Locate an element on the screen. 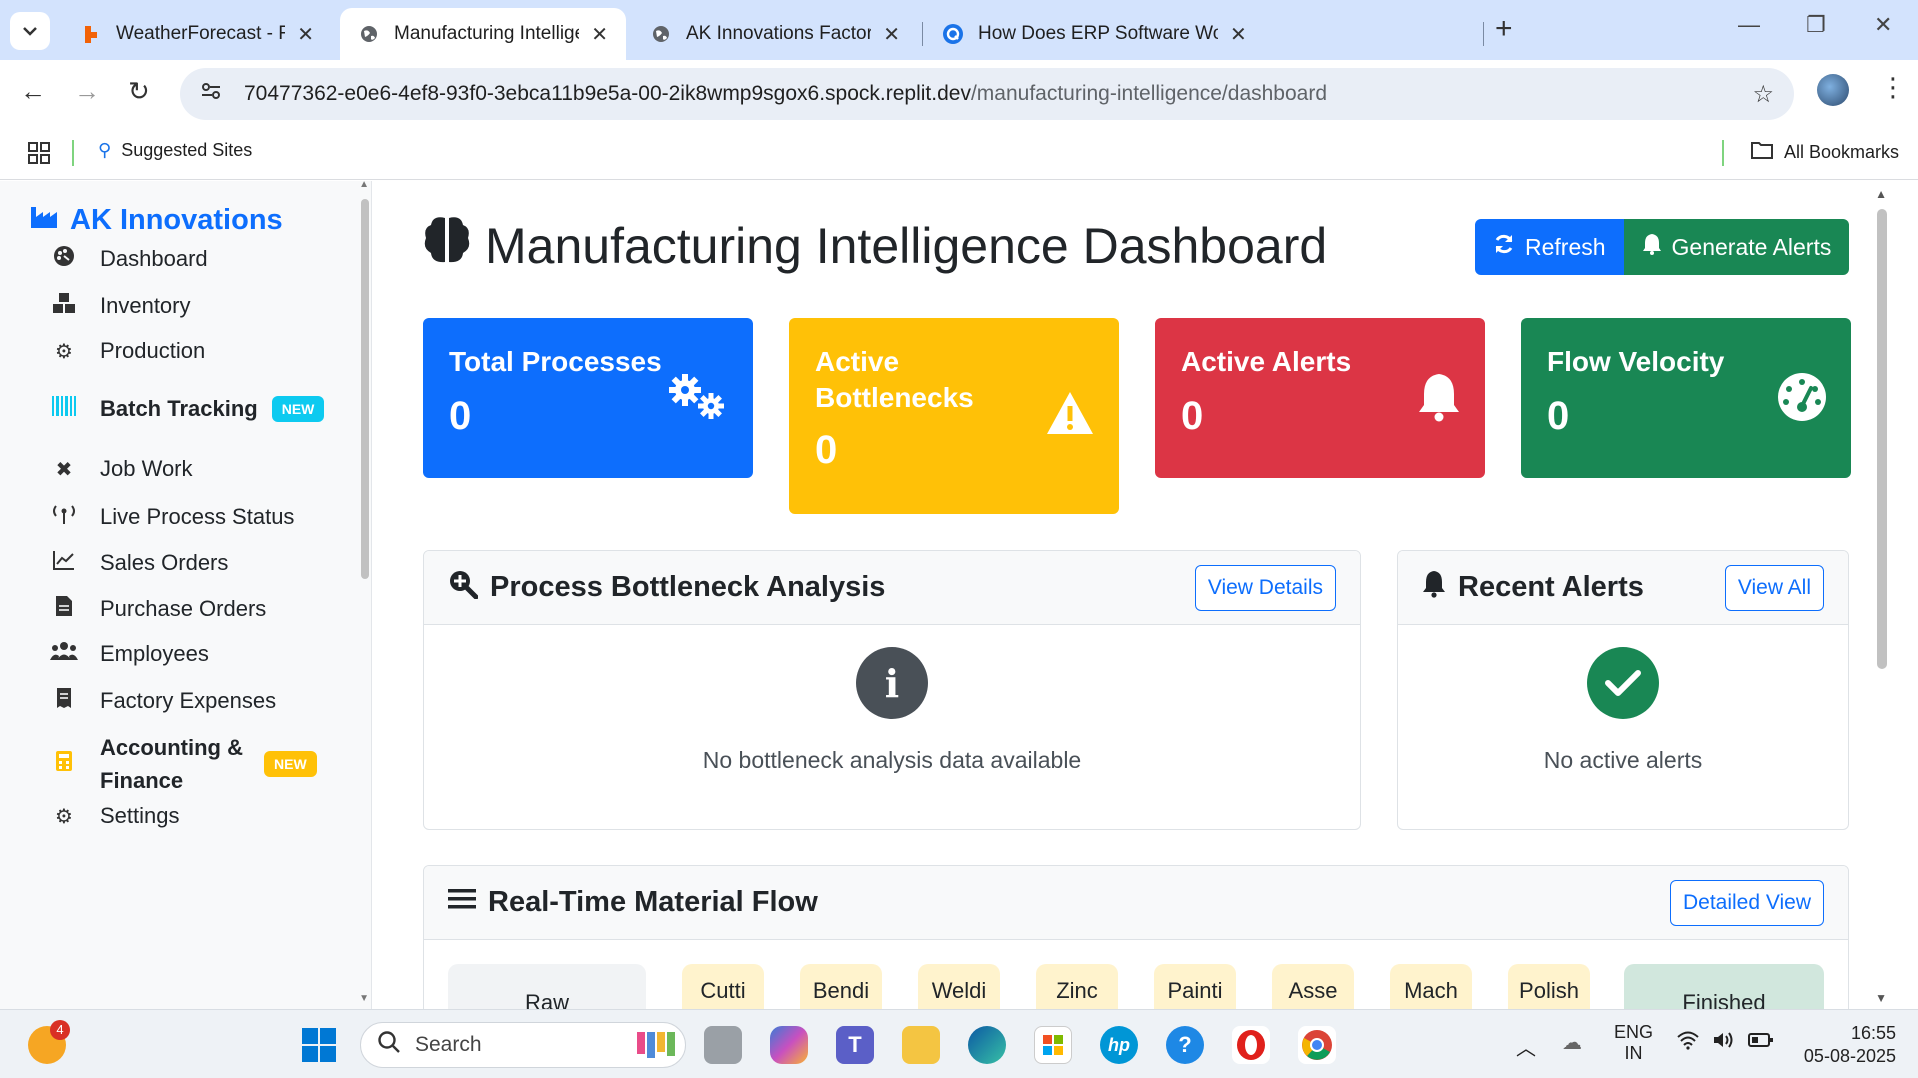 The image size is (1918, 1078). tab-search-button is located at coordinates (30, 31).